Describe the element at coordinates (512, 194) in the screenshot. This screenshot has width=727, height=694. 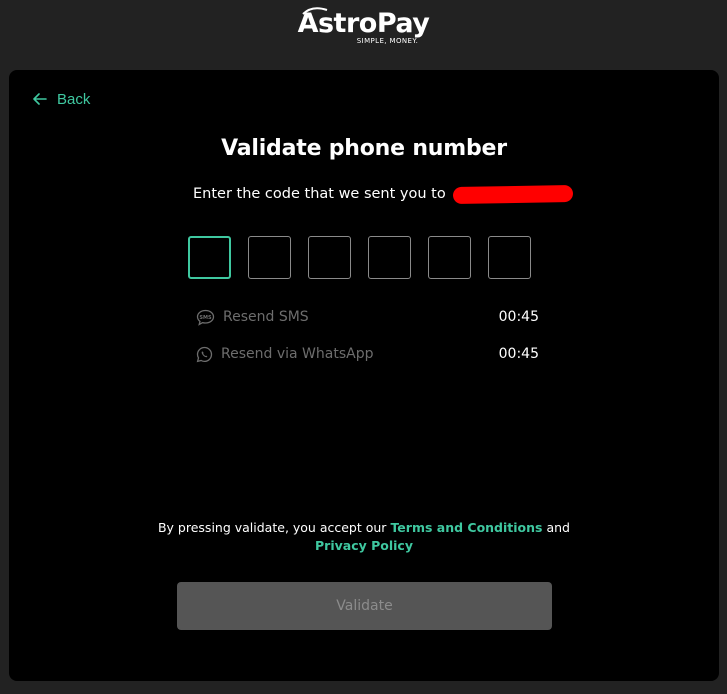
I see `redacted-phone-number` at that location.